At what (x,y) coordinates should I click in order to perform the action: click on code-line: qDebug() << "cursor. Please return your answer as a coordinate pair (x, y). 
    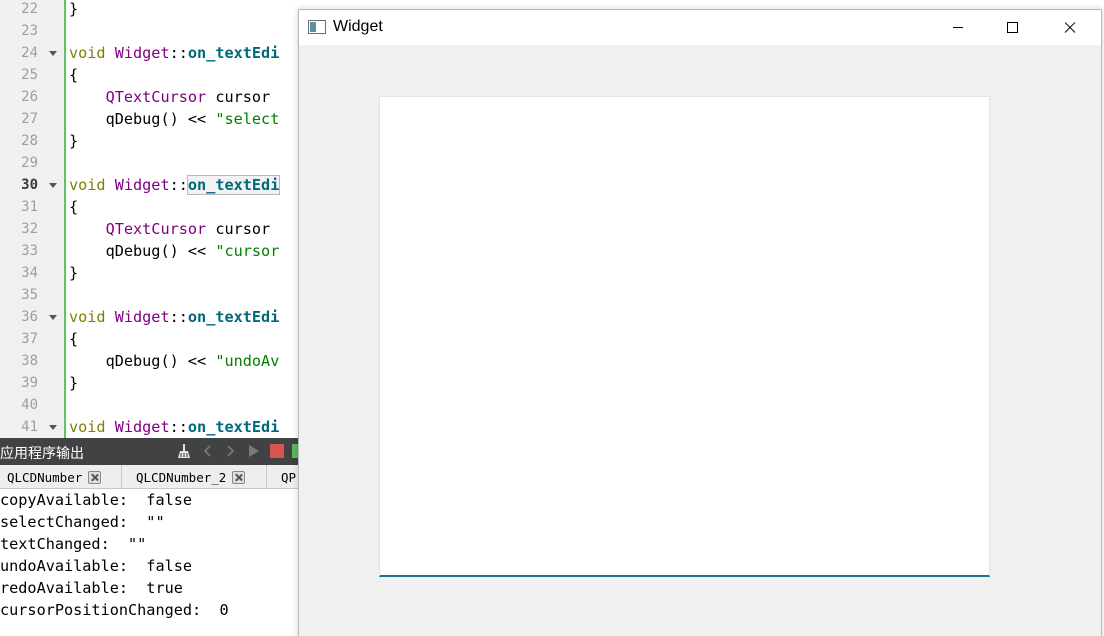
    Looking at the image, I should click on (192, 251).